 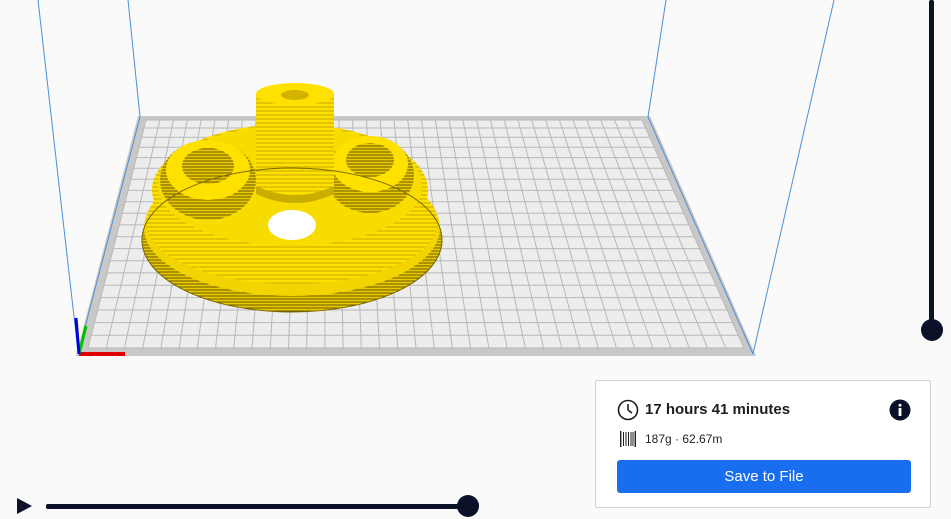 What do you see at coordinates (764, 476) in the screenshot?
I see `save-to-file-button: Save to File` at bounding box center [764, 476].